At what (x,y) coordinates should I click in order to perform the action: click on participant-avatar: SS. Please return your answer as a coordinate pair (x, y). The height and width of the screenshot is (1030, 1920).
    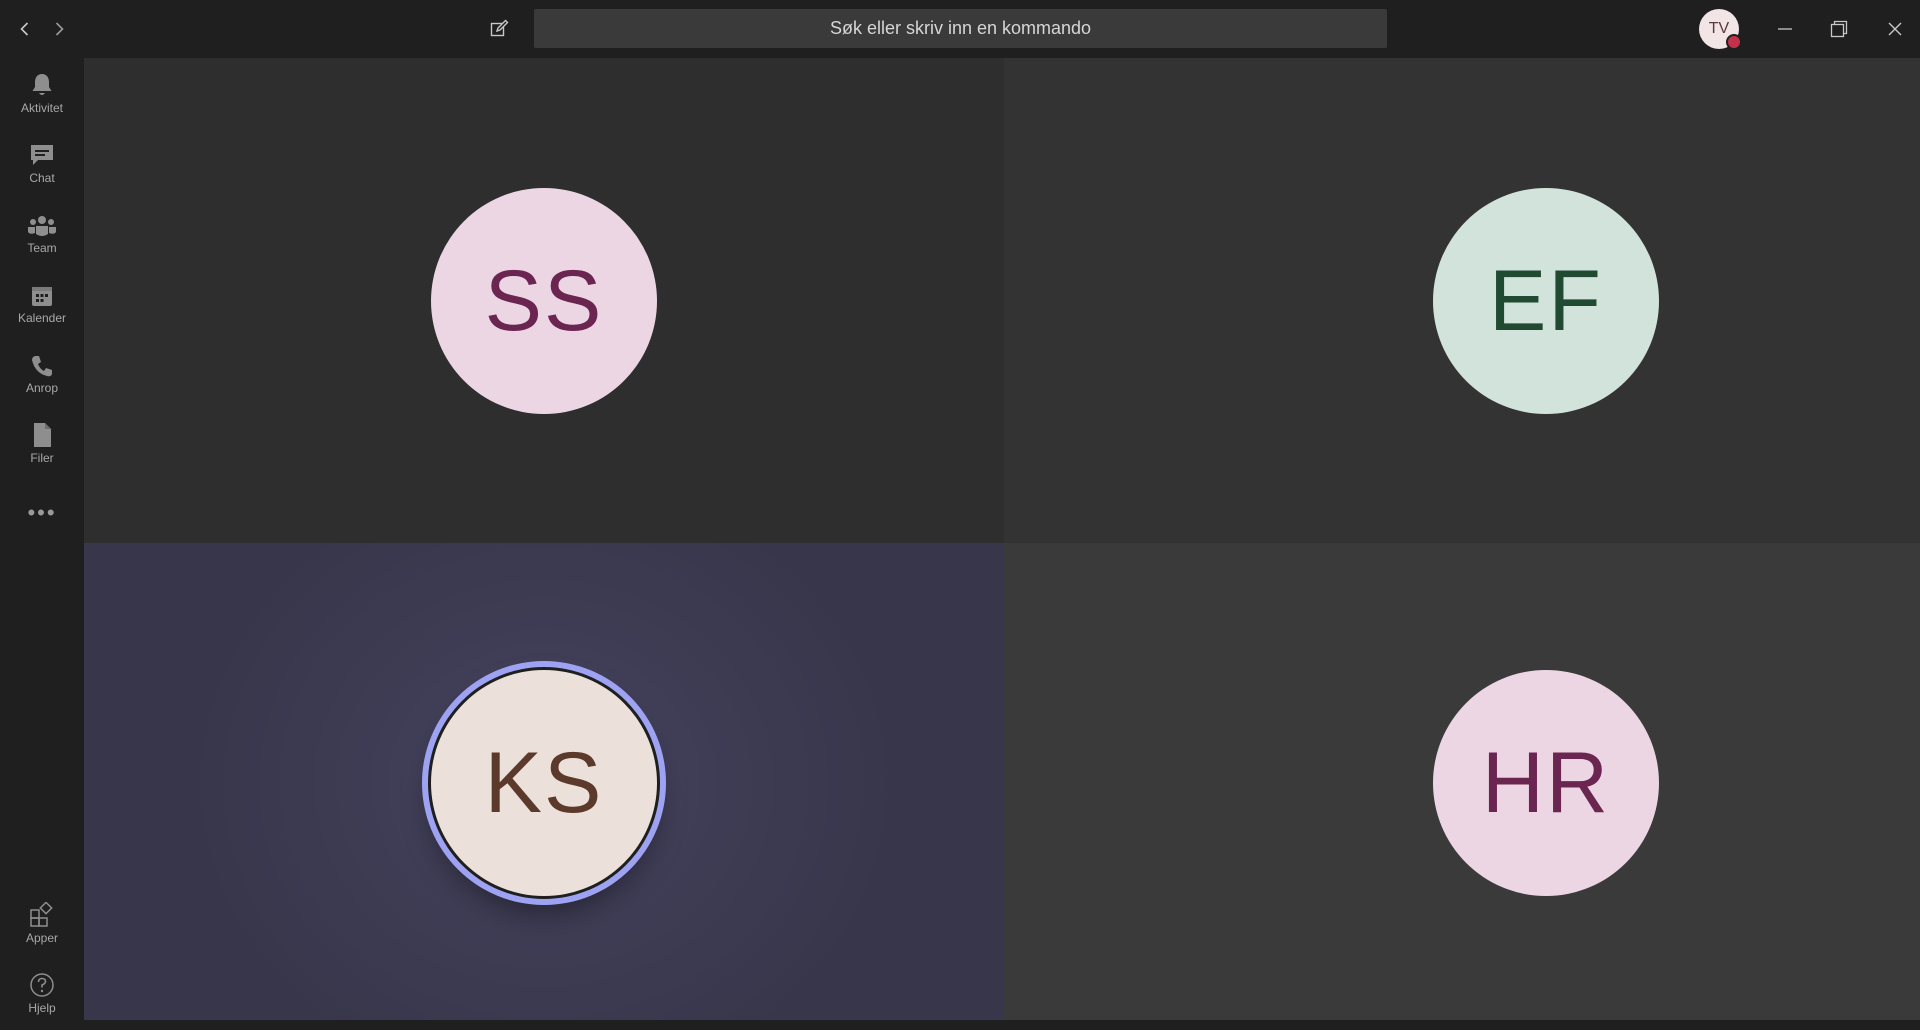
    Looking at the image, I should click on (544, 301).